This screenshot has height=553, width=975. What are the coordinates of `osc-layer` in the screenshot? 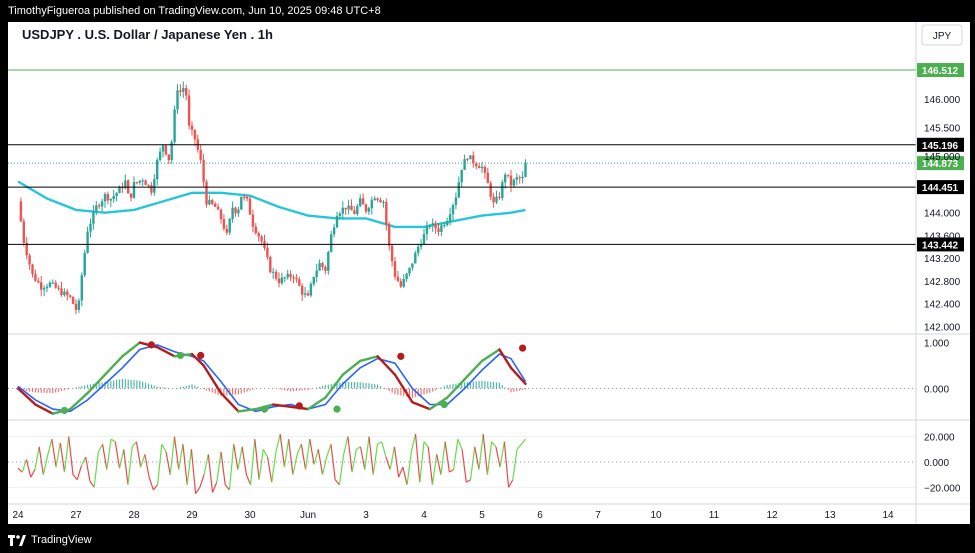 It's located at (271, 378).